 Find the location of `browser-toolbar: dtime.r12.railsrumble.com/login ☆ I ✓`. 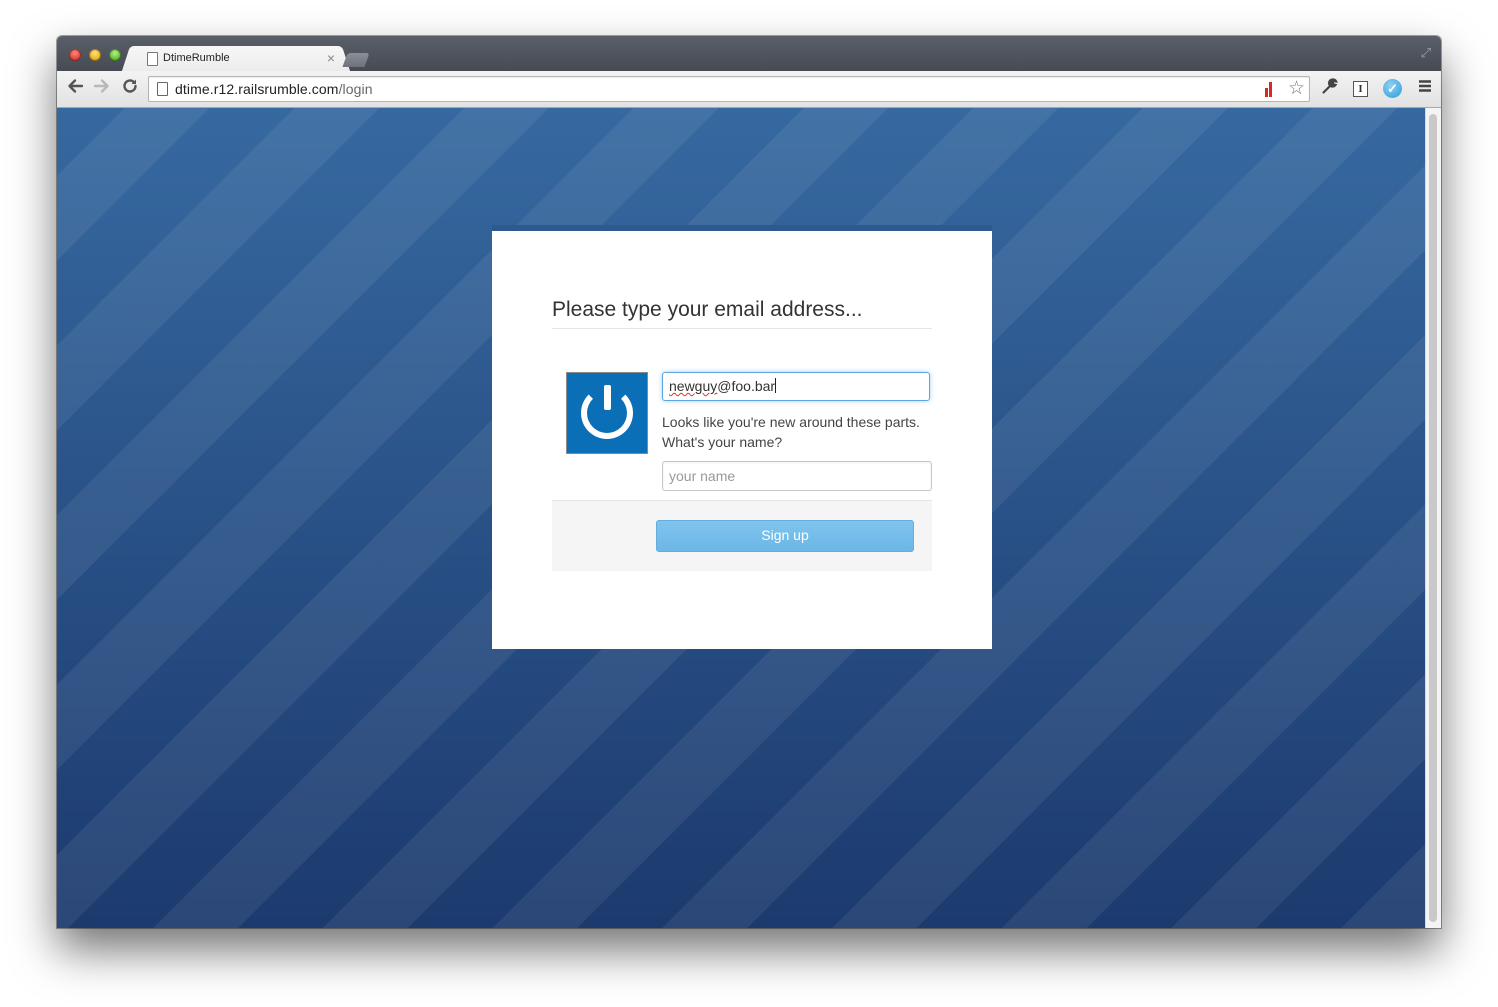

browser-toolbar: dtime.r12.railsrumble.com/login ☆ I ✓ is located at coordinates (749, 89).